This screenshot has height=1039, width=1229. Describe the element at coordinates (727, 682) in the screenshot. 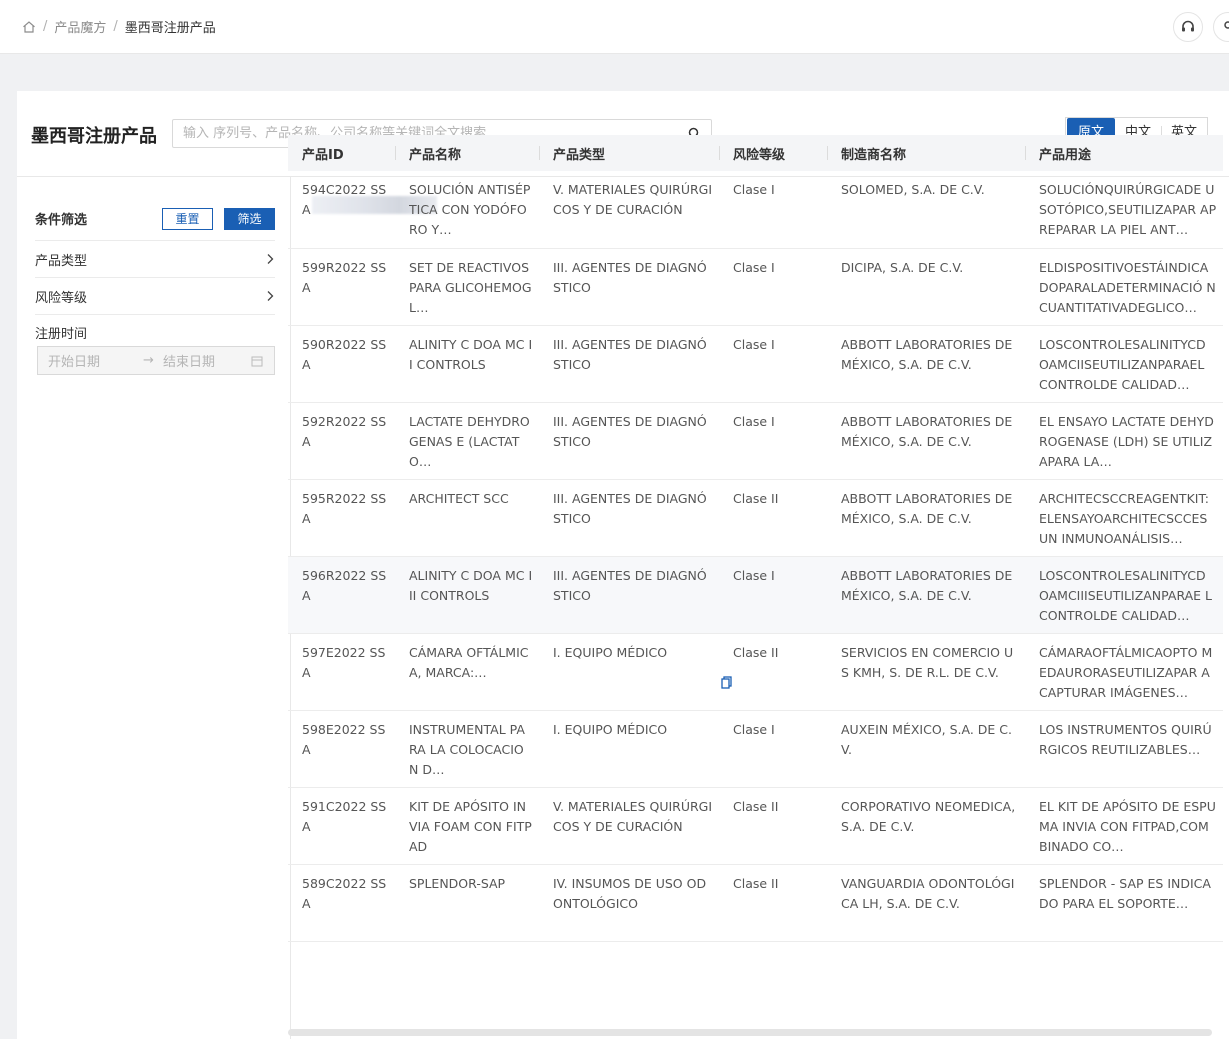

I see `copy-icon` at that location.